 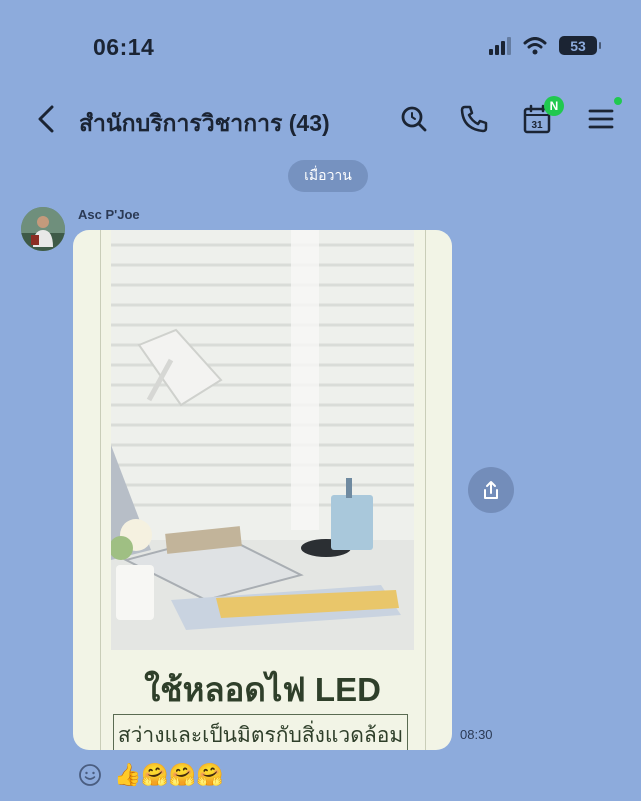 What do you see at coordinates (109, 214) in the screenshot?
I see `sender-name: Asc P'Joe` at bounding box center [109, 214].